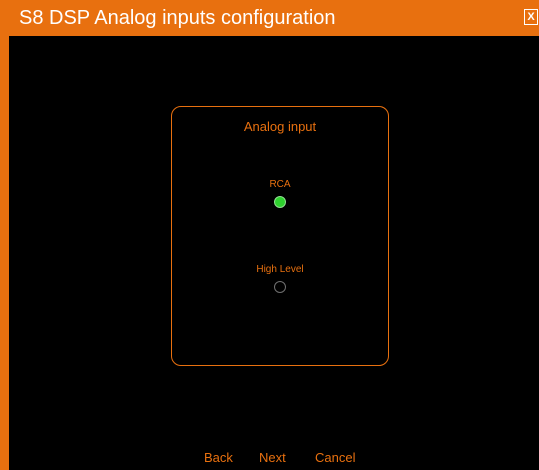  What do you see at coordinates (280, 184) in the screenshot?
I see `option-rca-label: RCA` at bounding box center [280, 184].